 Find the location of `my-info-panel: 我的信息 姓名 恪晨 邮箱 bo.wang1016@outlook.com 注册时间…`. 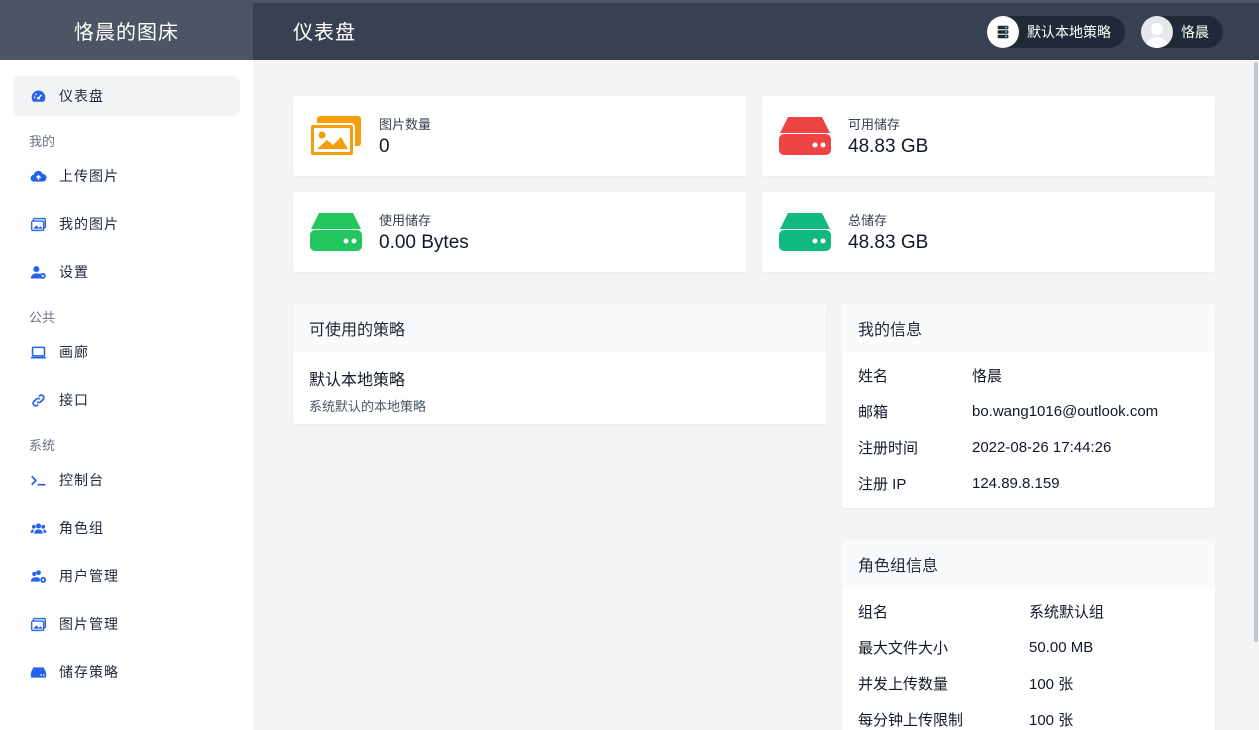

my-info-panel: 我的信息 姓名 恪晨 邮箱 bo.wang1016@outlook.com 注册时间… is located at coordinates (1028, 406).